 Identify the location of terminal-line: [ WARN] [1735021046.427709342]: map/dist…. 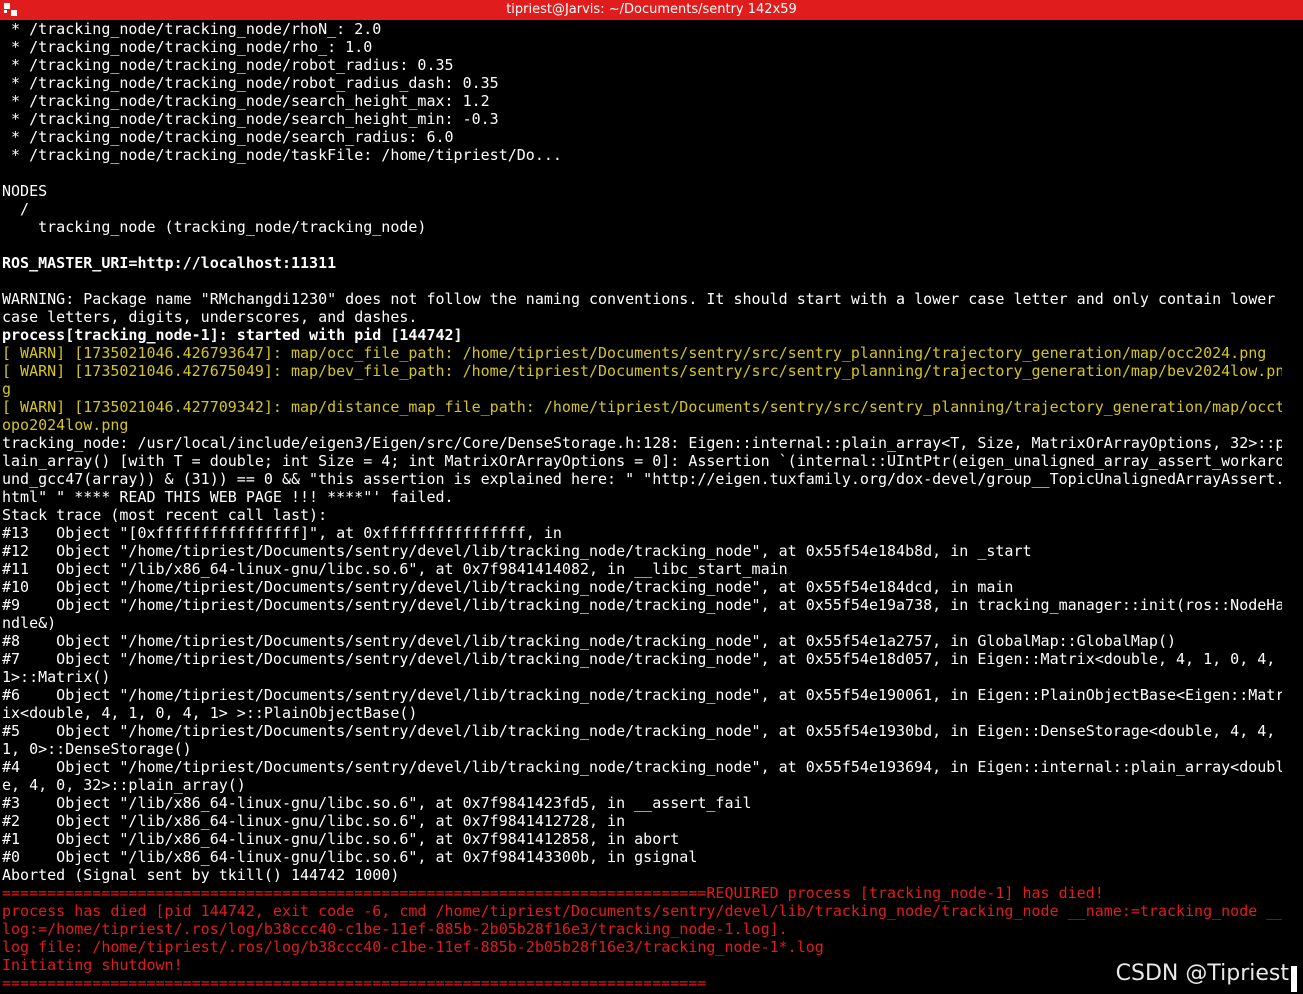
(642, 407).